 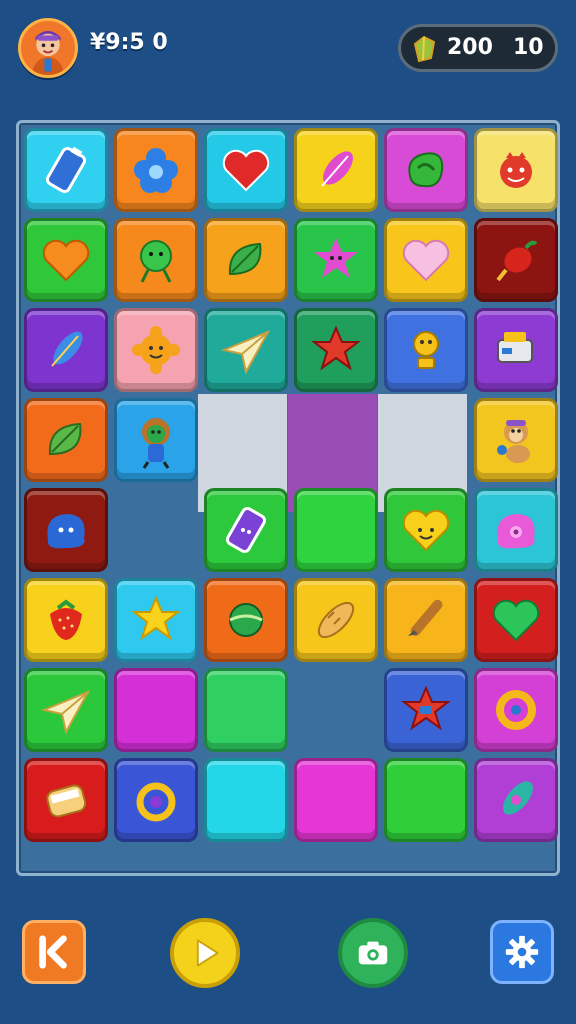 I want to click on player-avatar, so click(x=48, y=48).